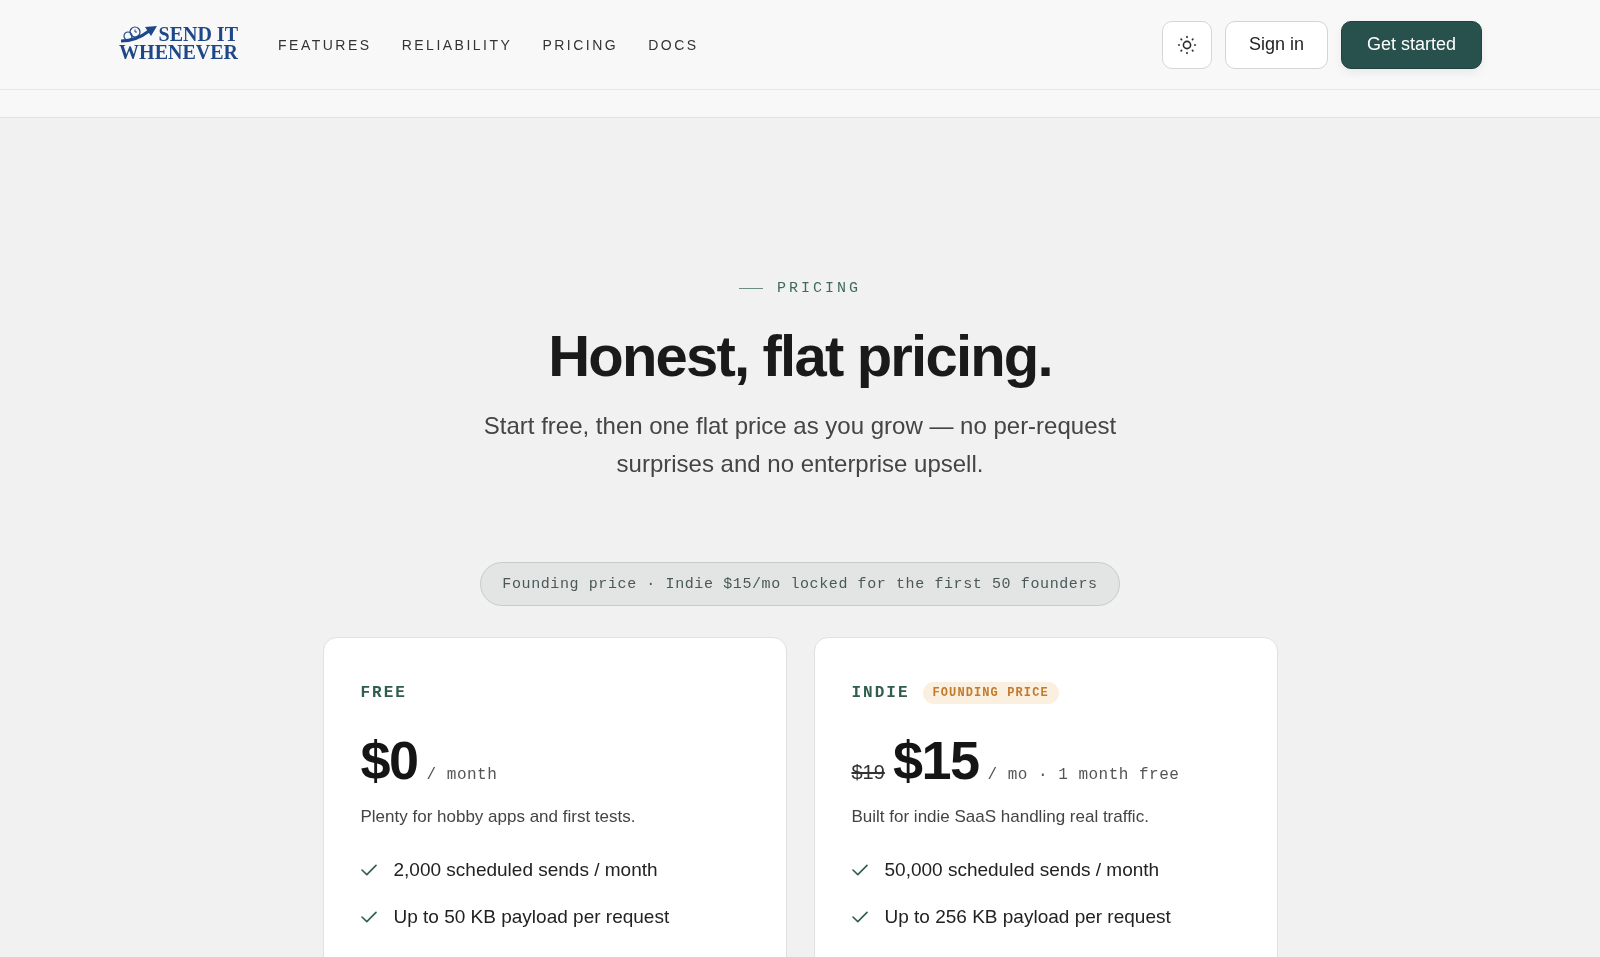 The height and width of the screenshot is (957, 1600). What do you see at coordinates (800, 584) in the screenshot?
I see `founding-price-notice: Founding price · Indie $15/mo locked for the first 50 founders` at bounding box center [800, 584].